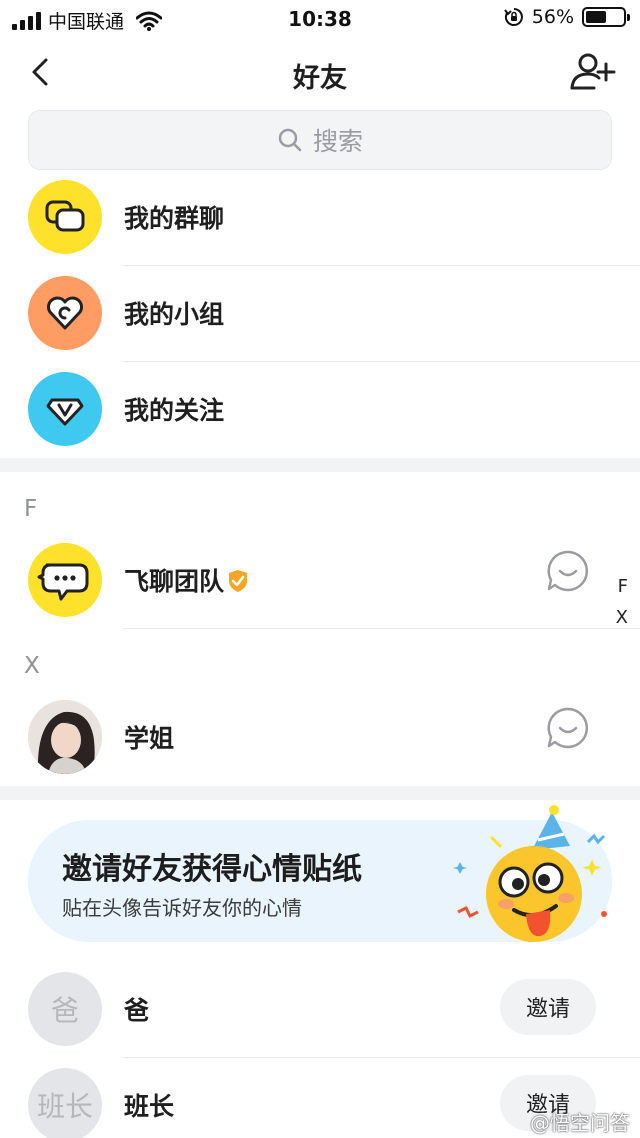  Describe the element at coordinates (174, 218) in the screenshot. I see `menu-item-label: 我的群聊` at that location.